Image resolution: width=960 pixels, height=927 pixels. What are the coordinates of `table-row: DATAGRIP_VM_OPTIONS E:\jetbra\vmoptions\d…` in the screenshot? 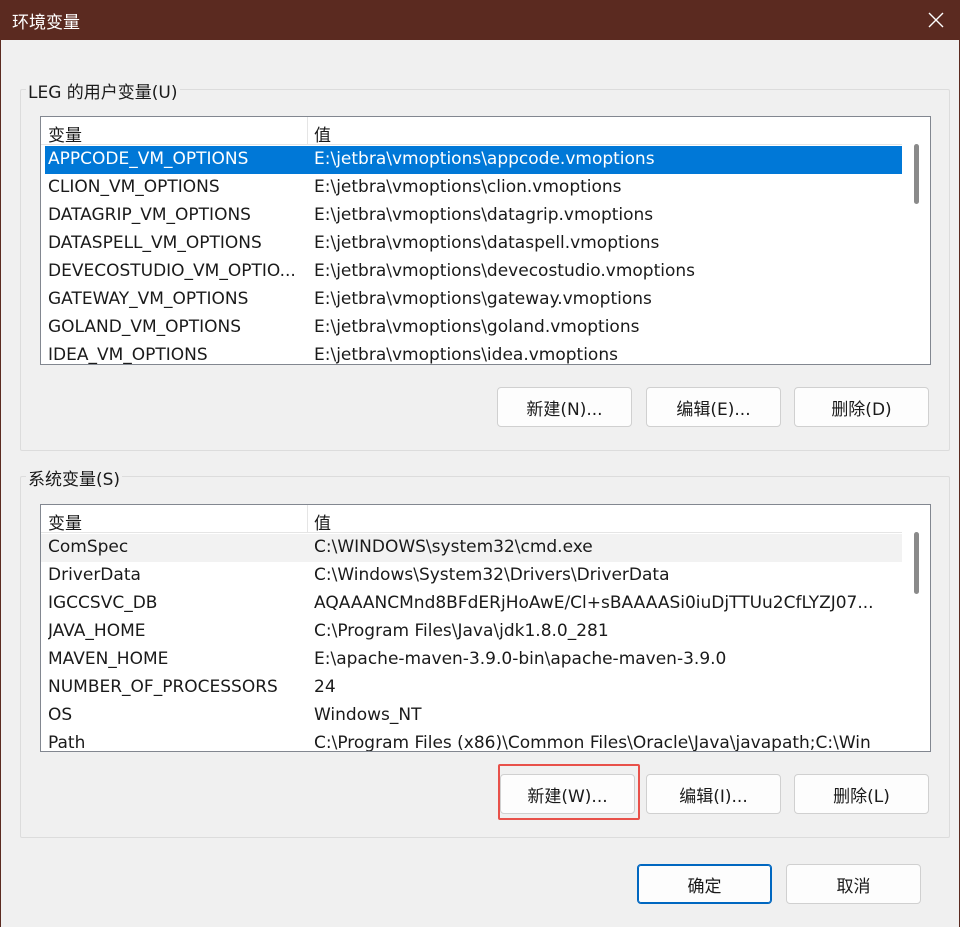 It's located at (472, 216).